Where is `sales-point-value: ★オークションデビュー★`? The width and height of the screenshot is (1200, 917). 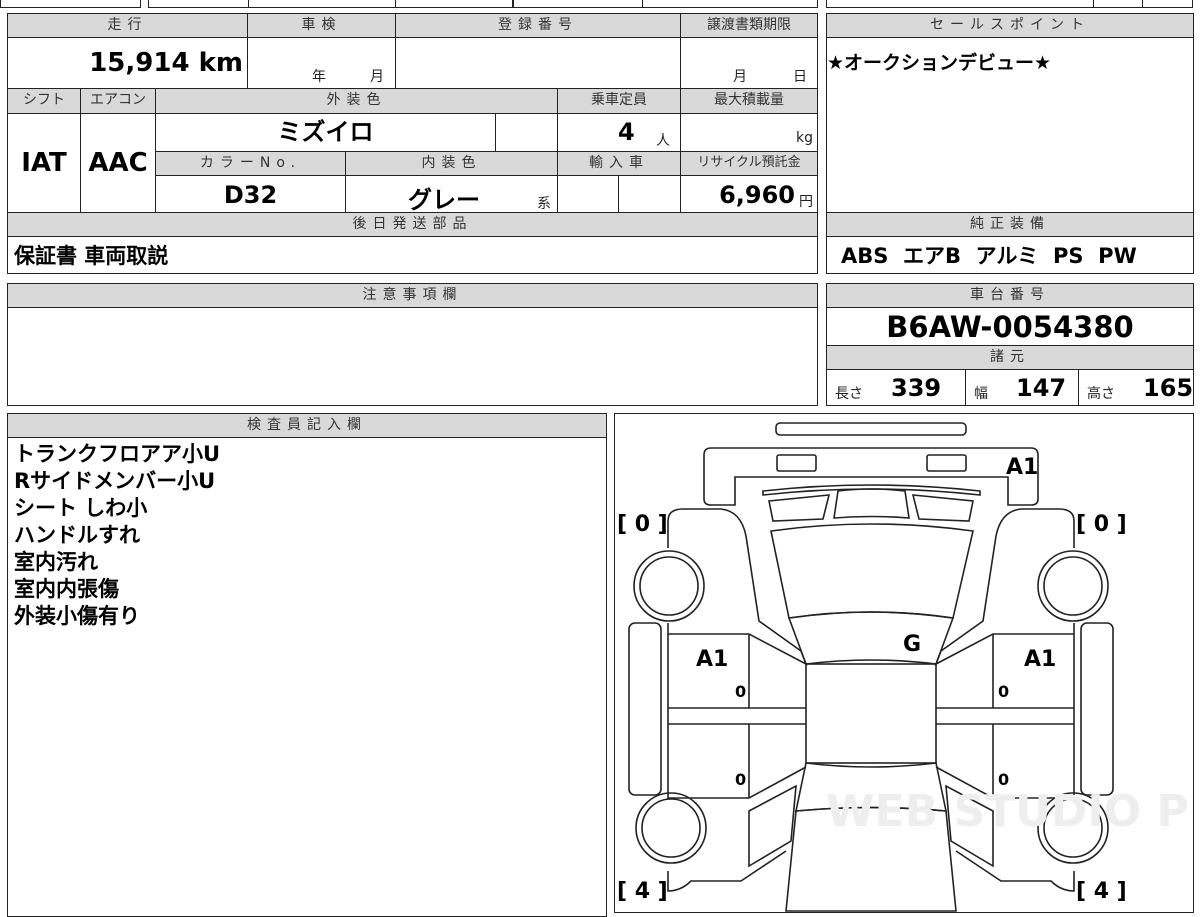 sales-point-value: ★オークションデビュー★ is located at coordinates (1010, 125).